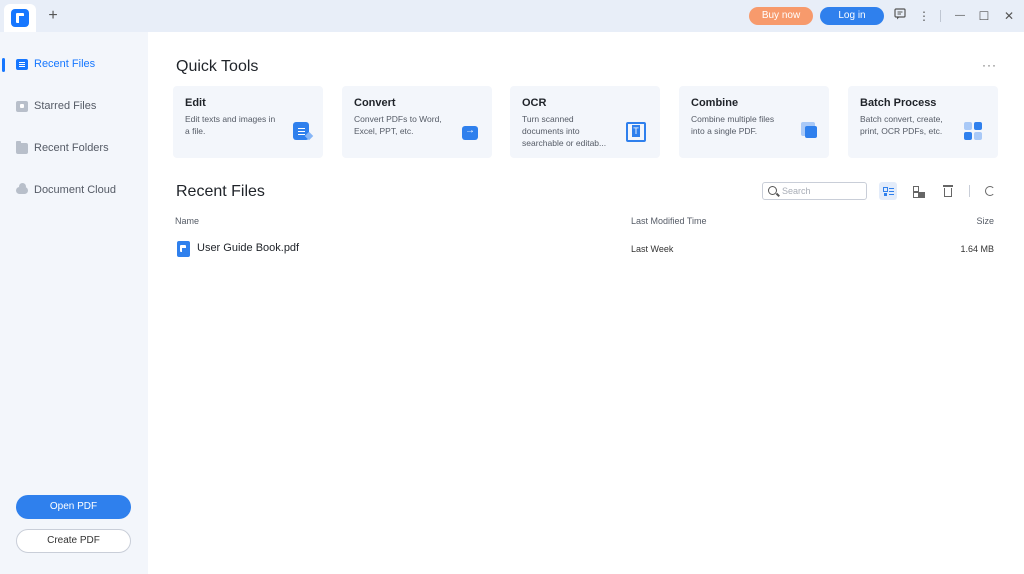 Image resolution: width=1024 pixels, height=574 pixels. What do you see at coordinates (924, 16) in the screenshot?
I see `more-options-icon: ⋮` at bounding box center [924, 16].